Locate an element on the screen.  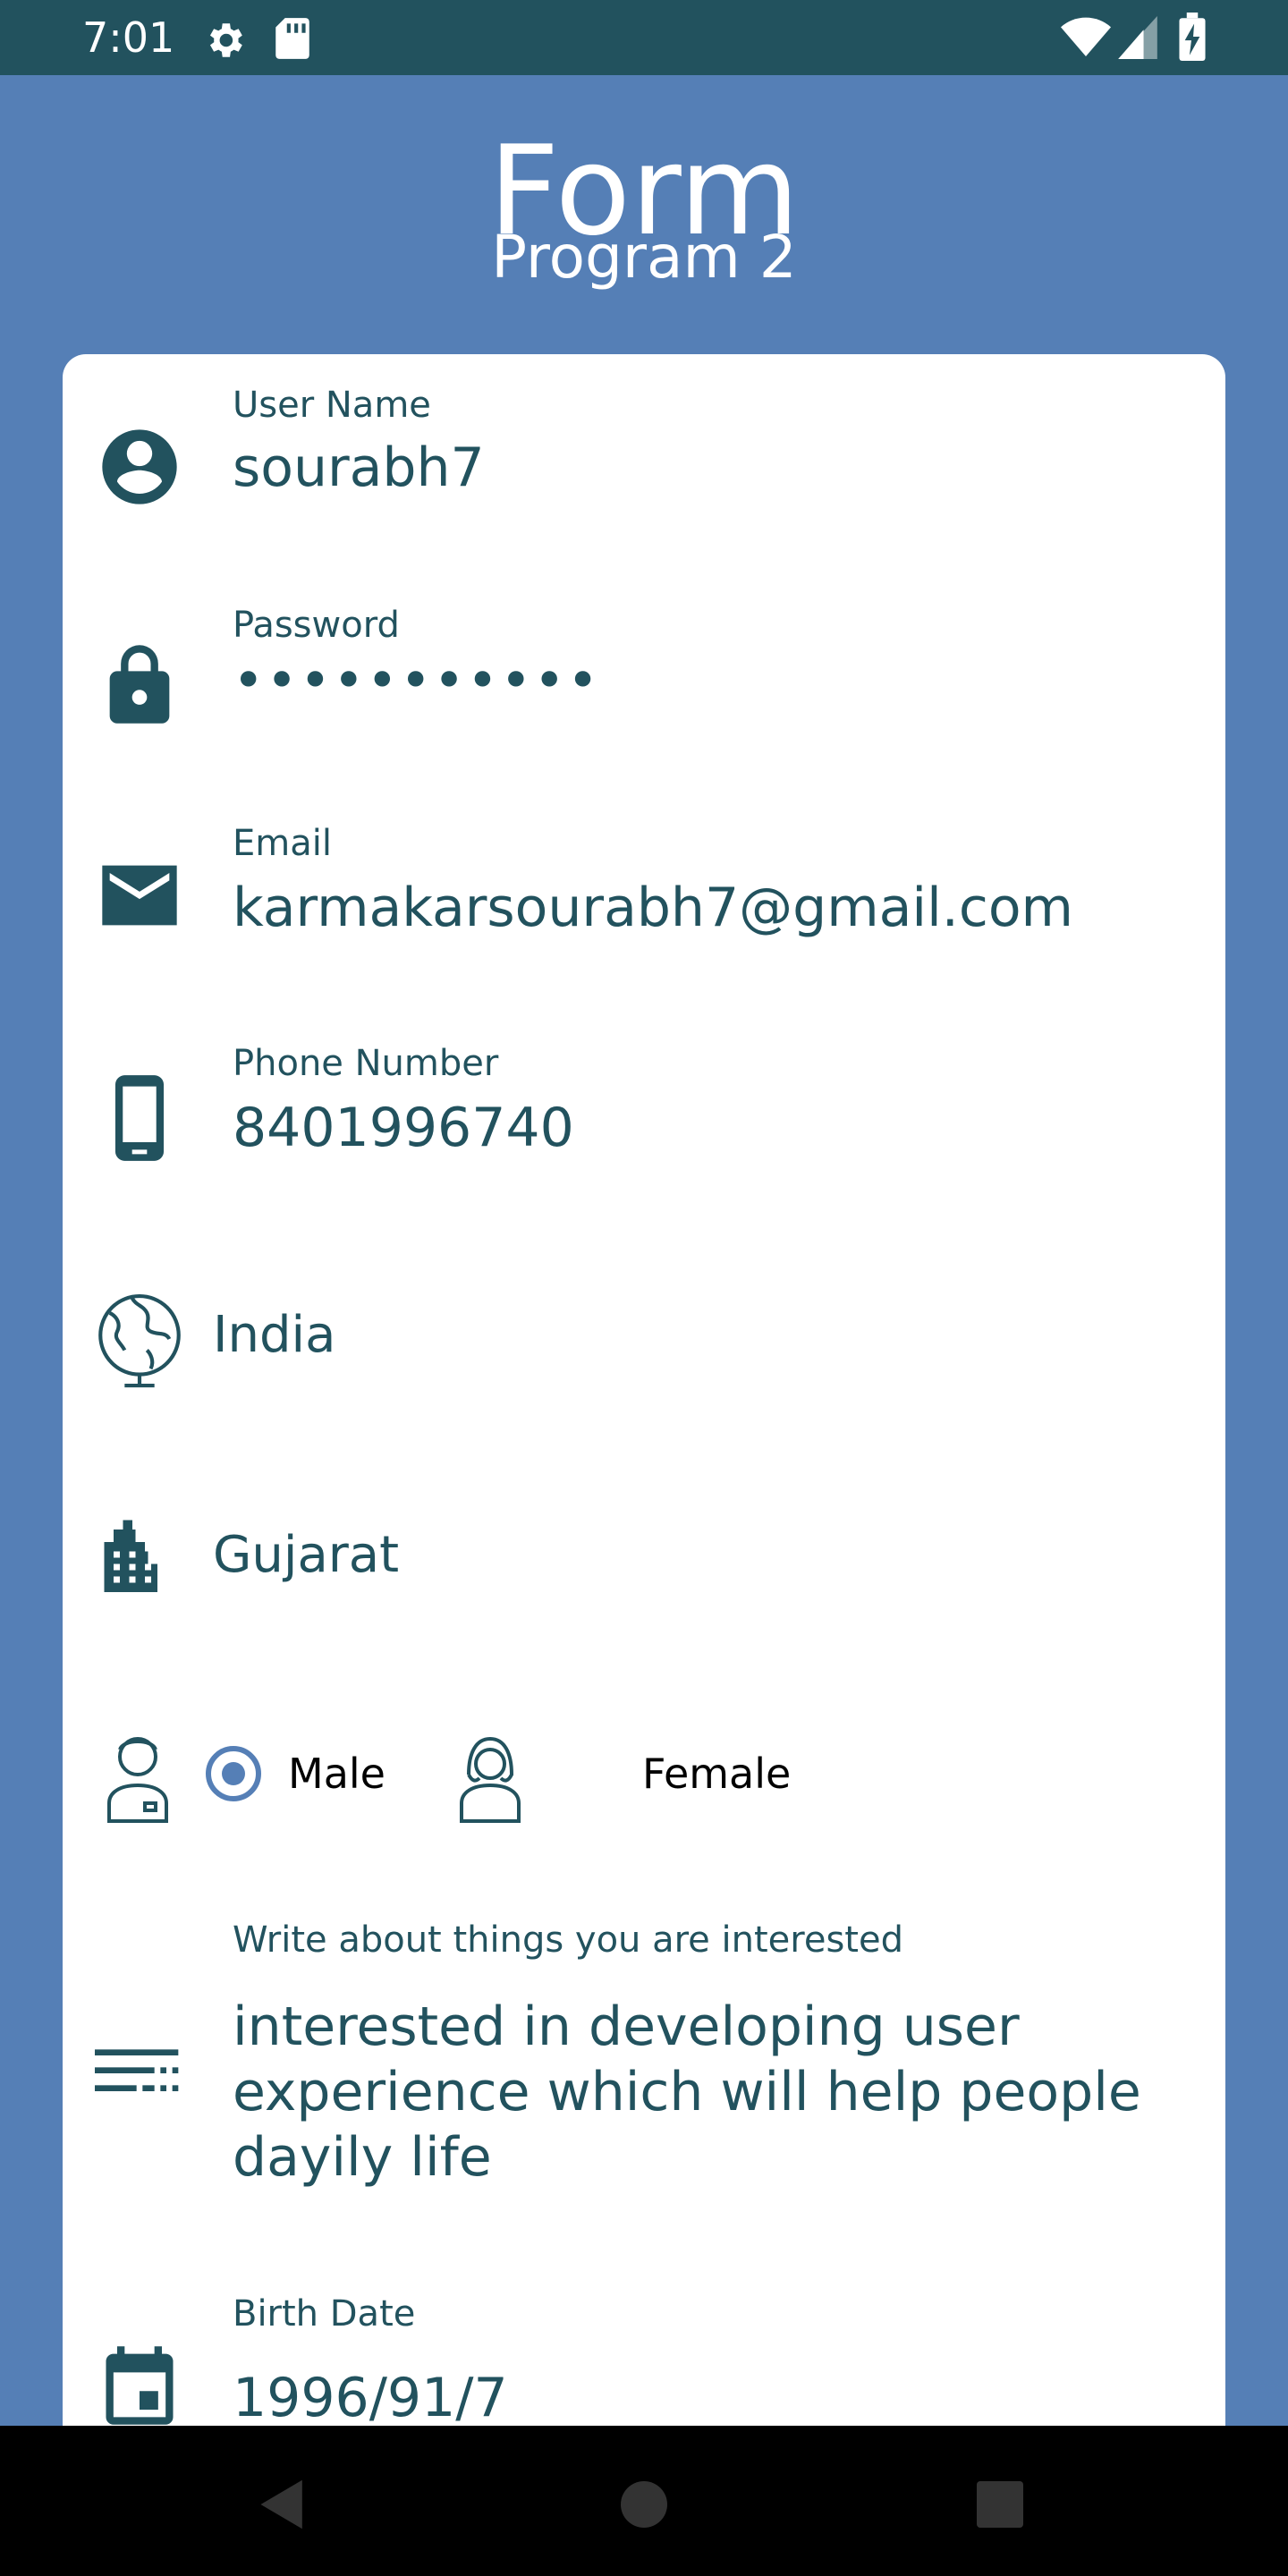
male-label: Male is located at coordinates (337, 1774).